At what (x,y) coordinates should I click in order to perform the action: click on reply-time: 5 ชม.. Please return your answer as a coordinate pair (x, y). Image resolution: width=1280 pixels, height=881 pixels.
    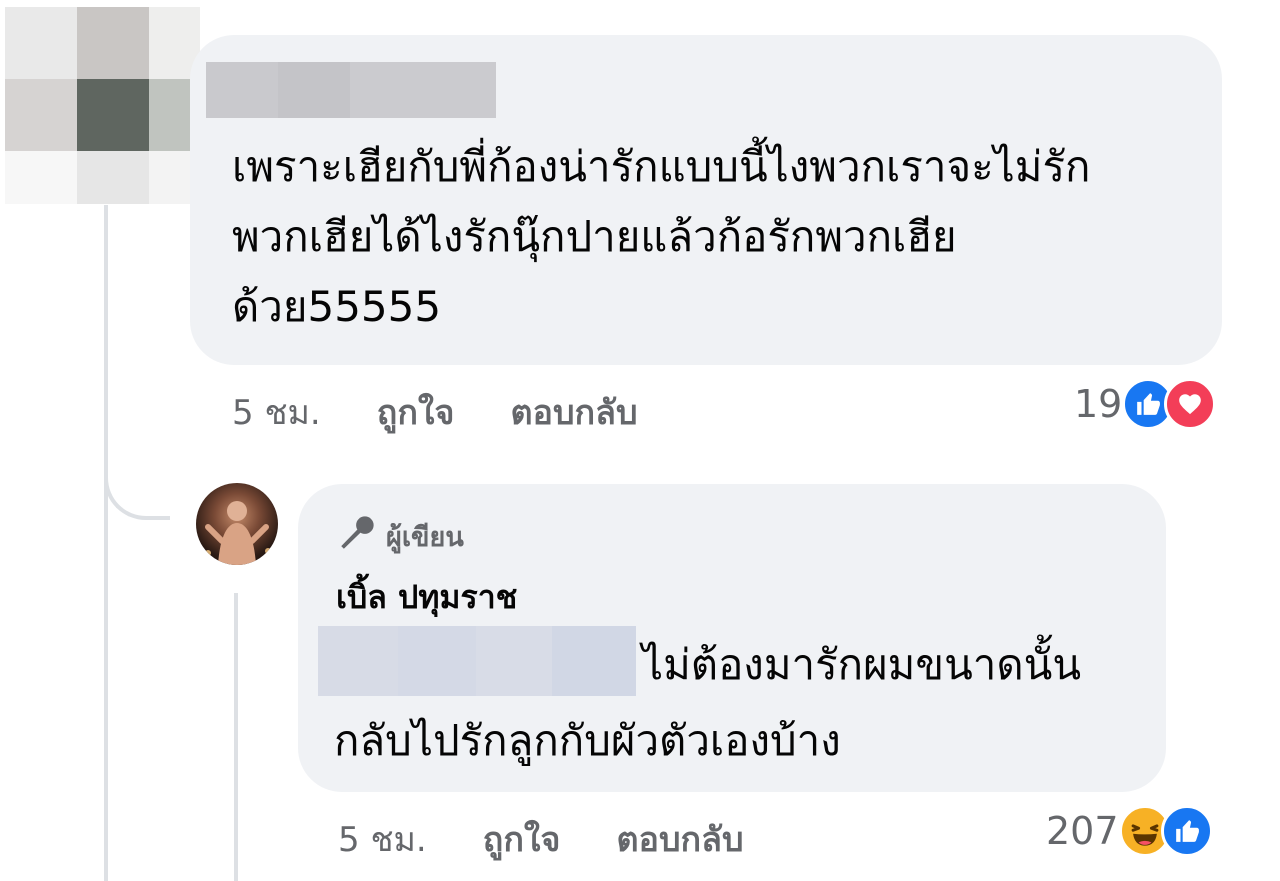
    Looking at the image, I should click on (382, 839).